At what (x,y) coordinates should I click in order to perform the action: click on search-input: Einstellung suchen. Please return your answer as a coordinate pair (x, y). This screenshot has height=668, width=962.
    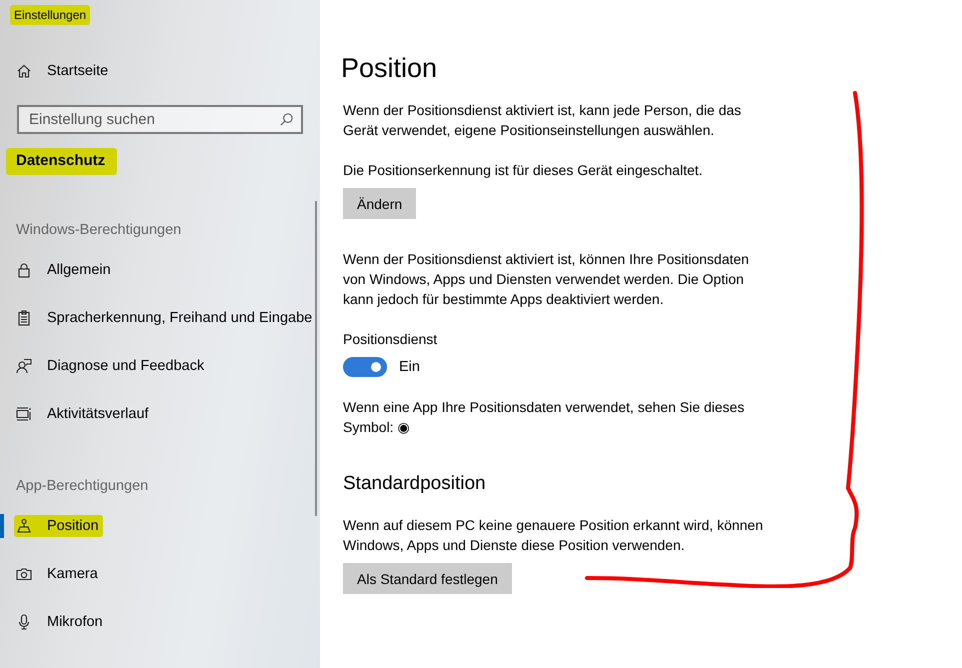
    Looking at the image, I should click on (149, 119).